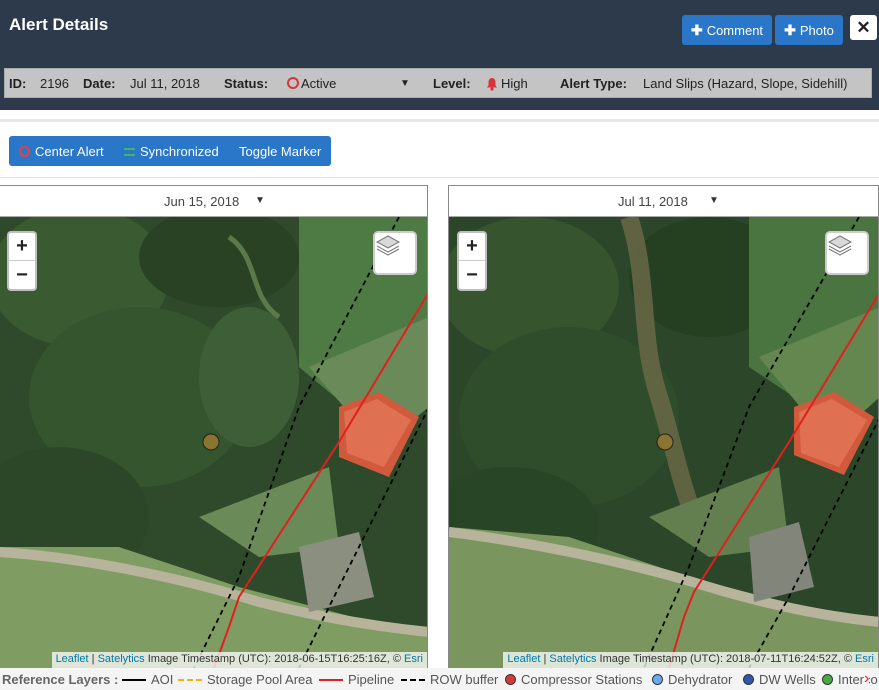 The width and height of the screenshot is (879, 690). Describe the element at coordinates (593, 83) in the screenshot. I see `alert-type-label: Alert Type:` at that location.